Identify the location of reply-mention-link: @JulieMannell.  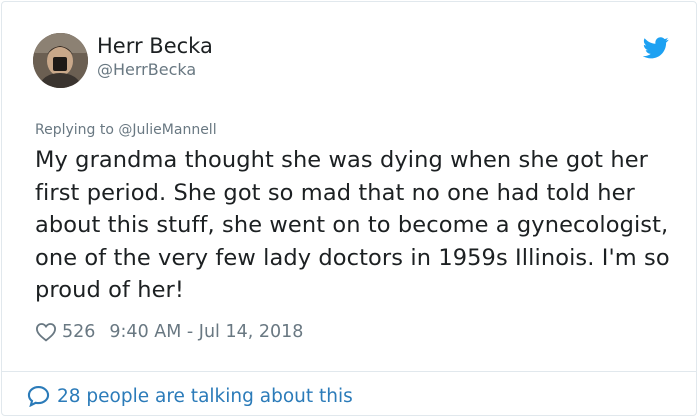
(167, 130).